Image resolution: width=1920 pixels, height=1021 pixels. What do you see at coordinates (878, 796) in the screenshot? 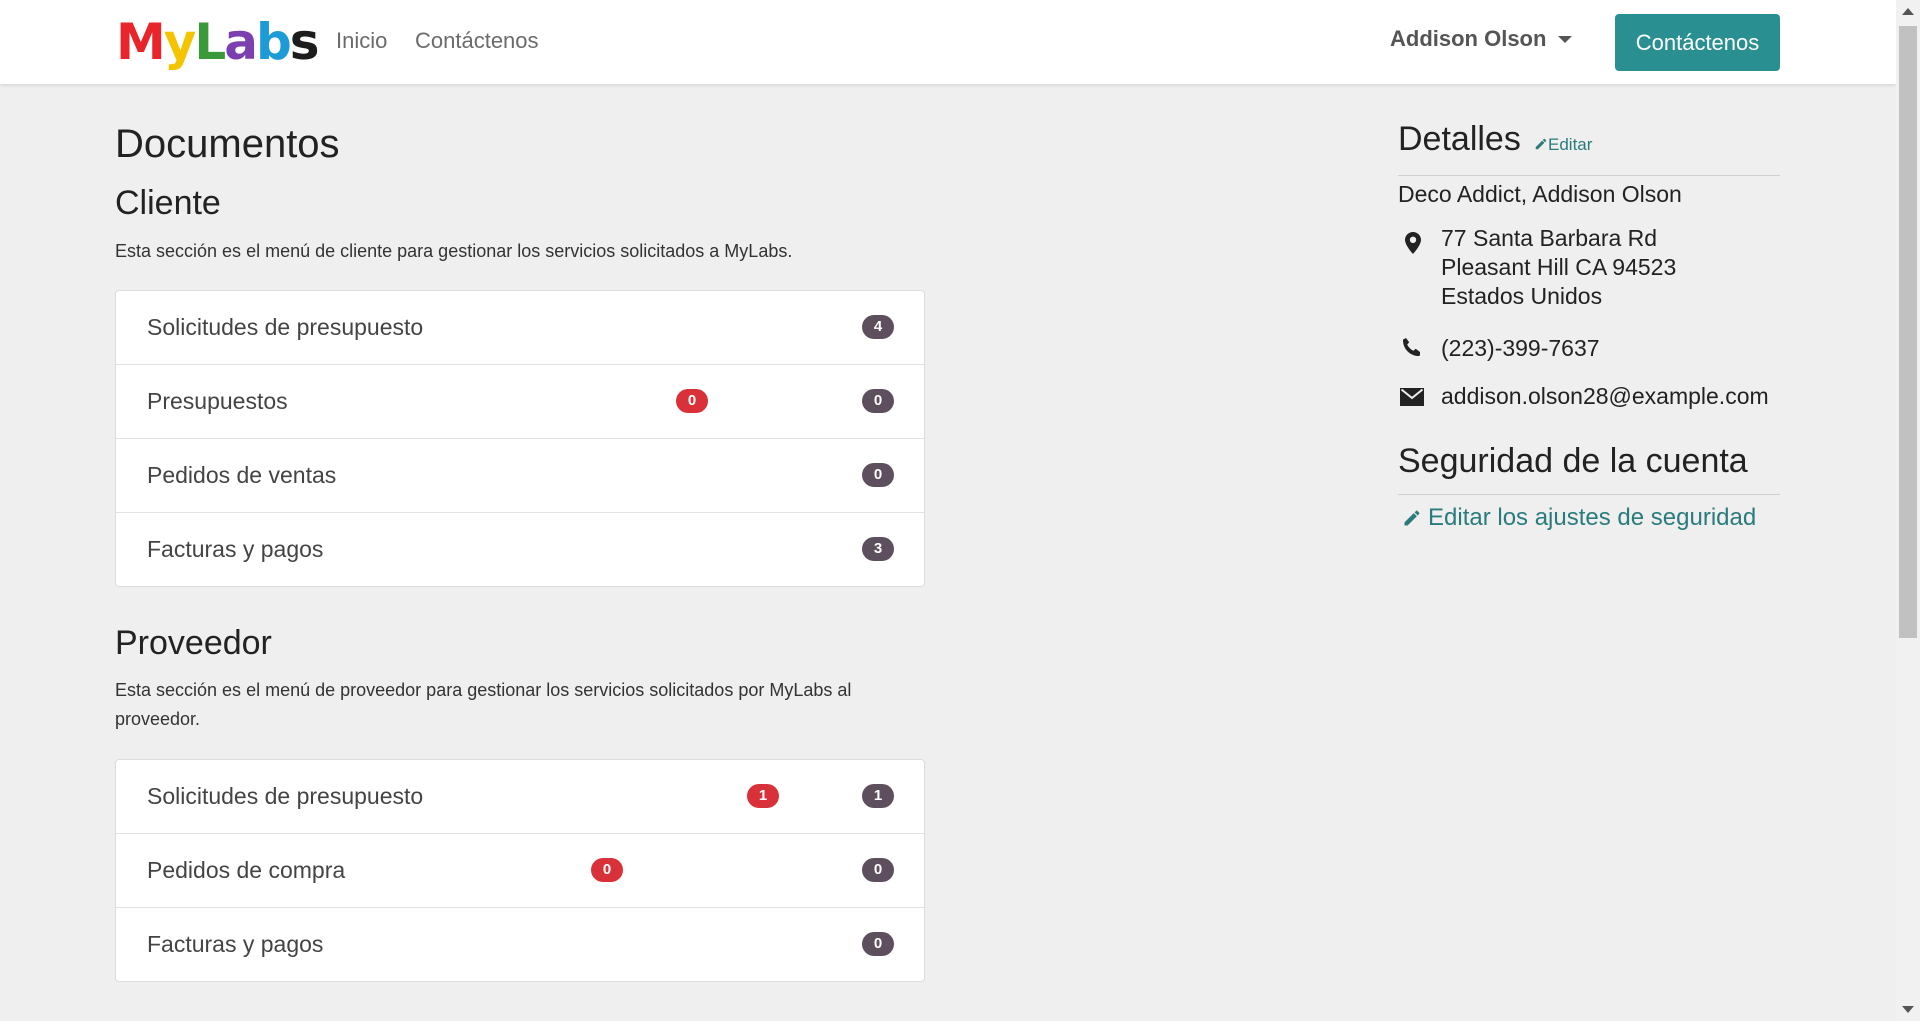
I see `count-badge: 1` at bounding box center [878, 796].